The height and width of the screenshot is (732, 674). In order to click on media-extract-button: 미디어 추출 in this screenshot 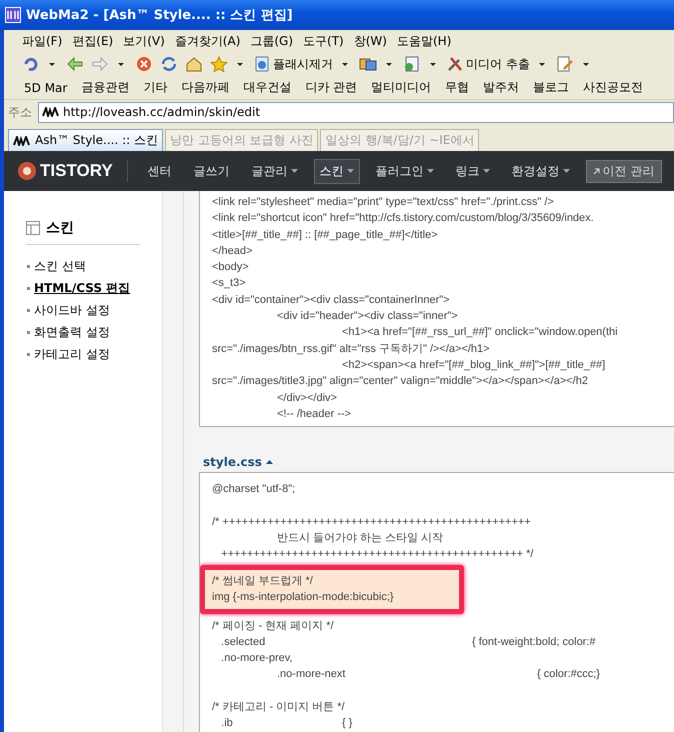, I will do `click(488, 64)`.